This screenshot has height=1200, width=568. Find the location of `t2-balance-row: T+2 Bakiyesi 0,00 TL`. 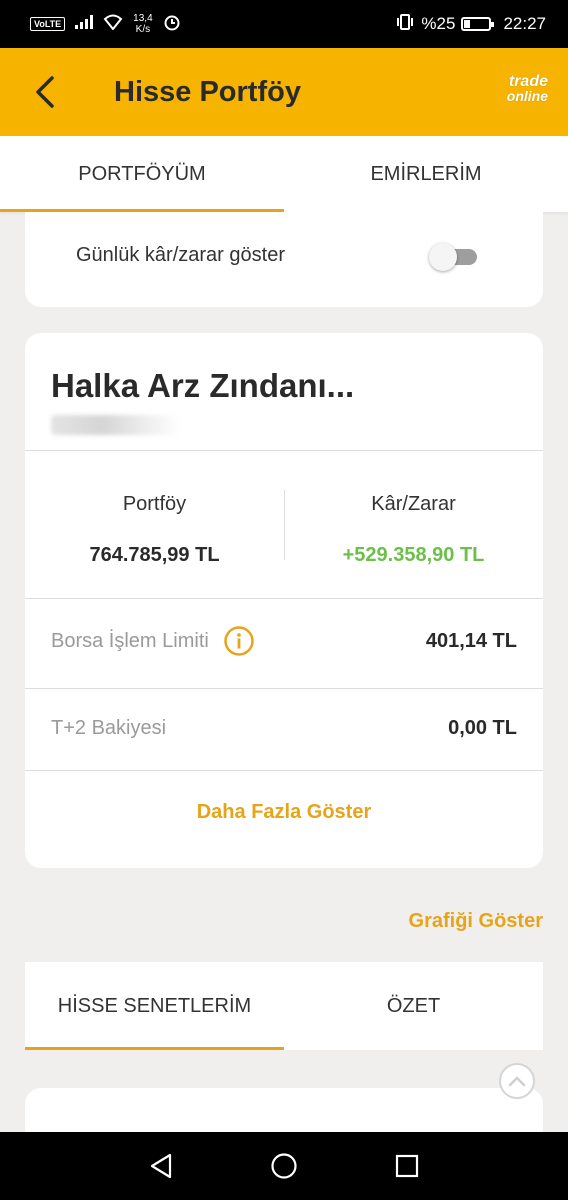

t2-balance-row: T+2 Bakiyesi 0,00 TL is located at coordinates (284, 728).